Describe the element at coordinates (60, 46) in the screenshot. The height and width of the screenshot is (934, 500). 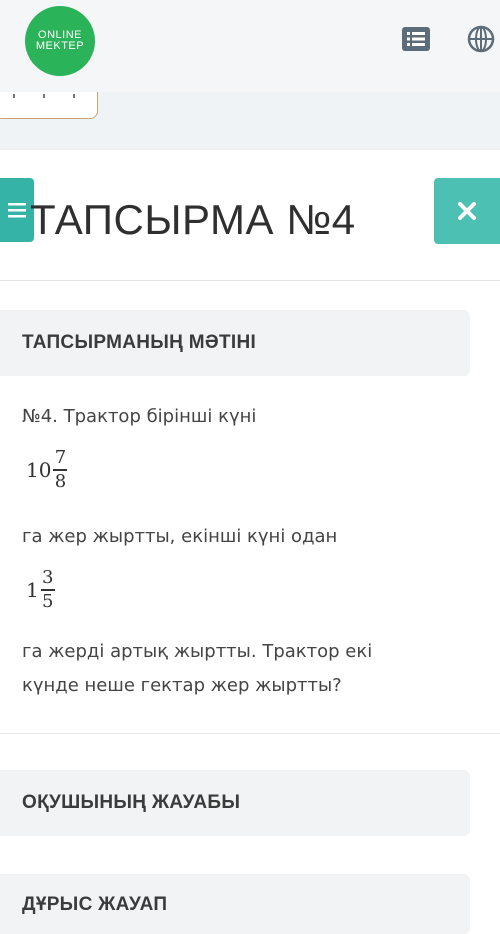
I see `logo-line2: MEKTEP` at that location.